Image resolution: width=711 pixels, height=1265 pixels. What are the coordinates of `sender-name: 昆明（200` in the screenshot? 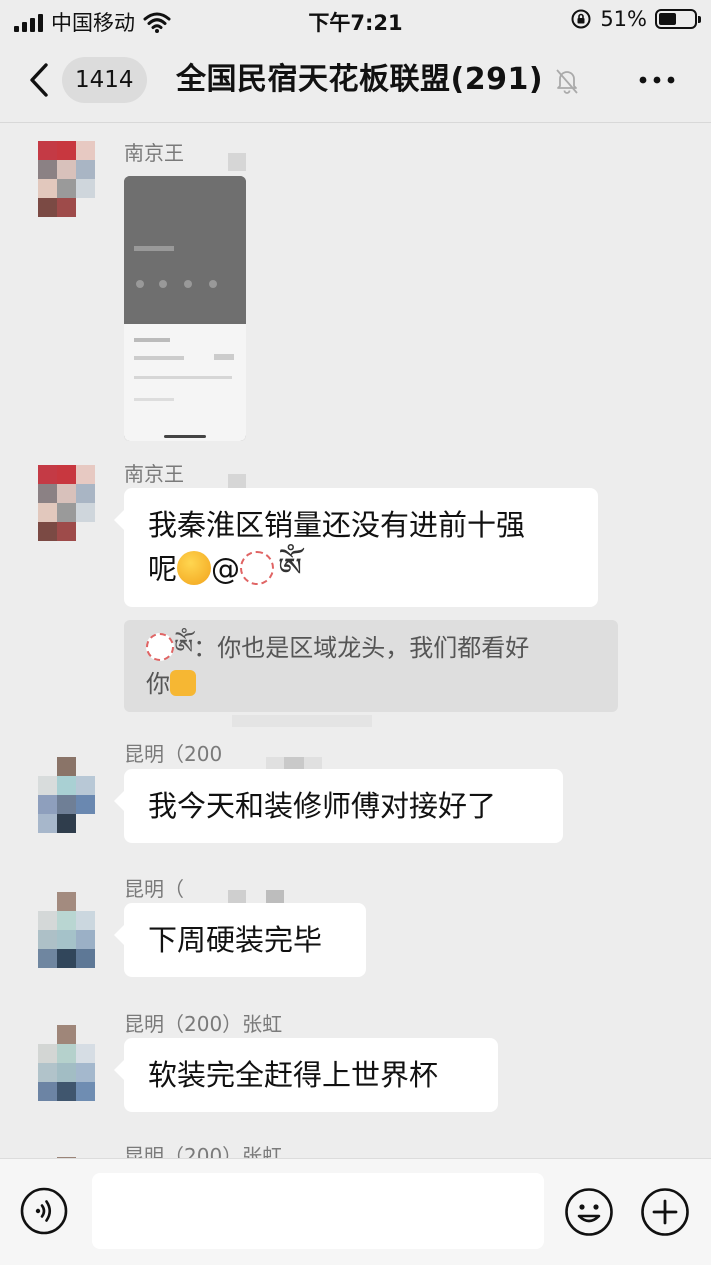 It's located at (173, 754).